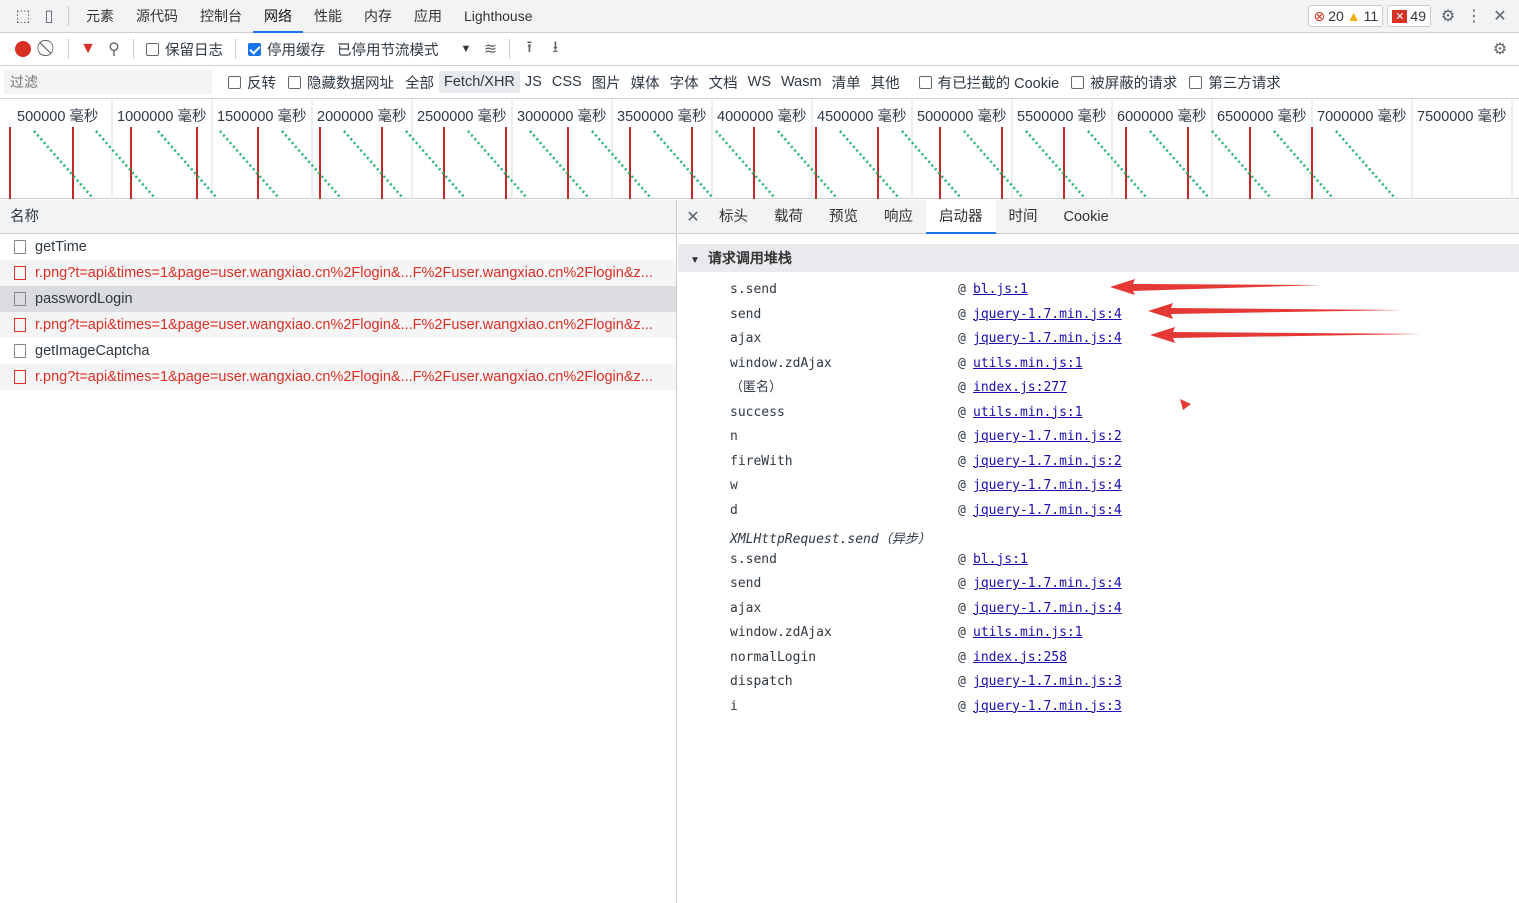 The width and height of the screenshot is (1519, 903). Describe the element at coordinates (567, 82) in the screenshot. I see `type-filter-button: CSS` at that location.